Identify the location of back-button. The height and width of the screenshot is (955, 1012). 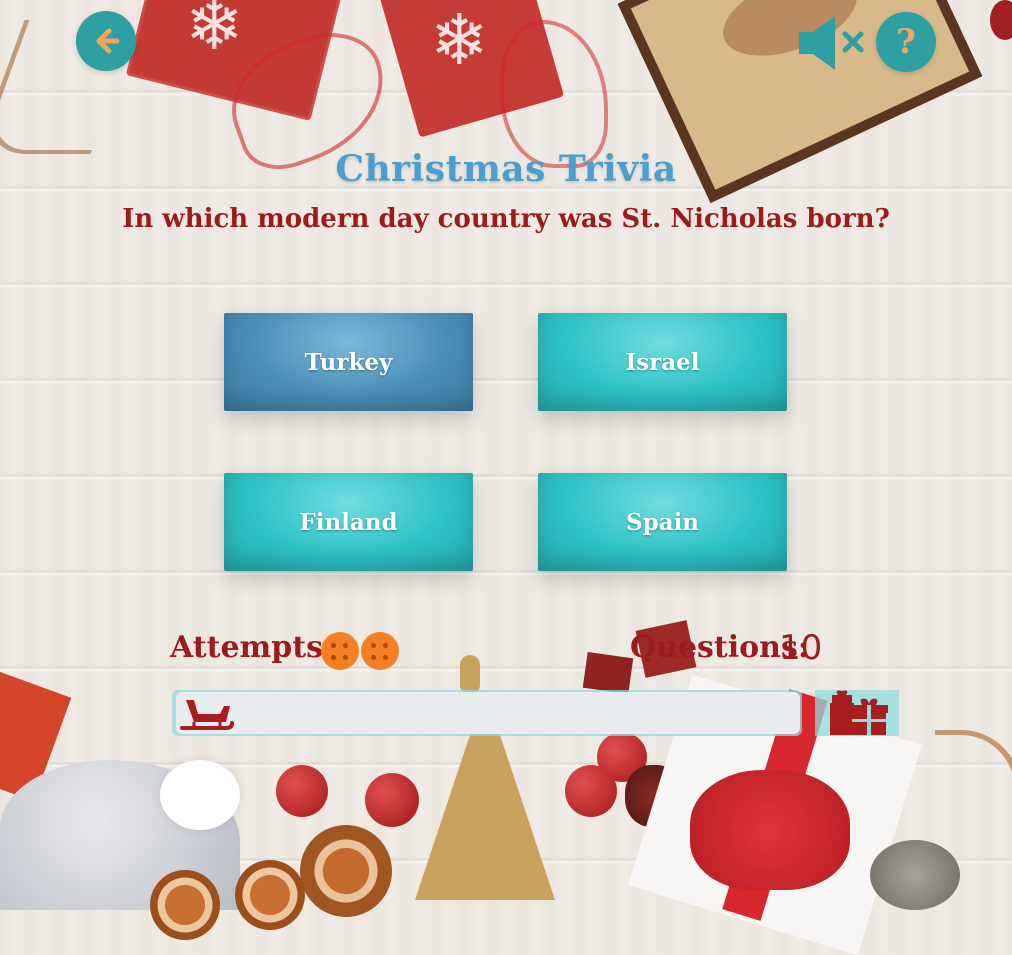
(106, 41).